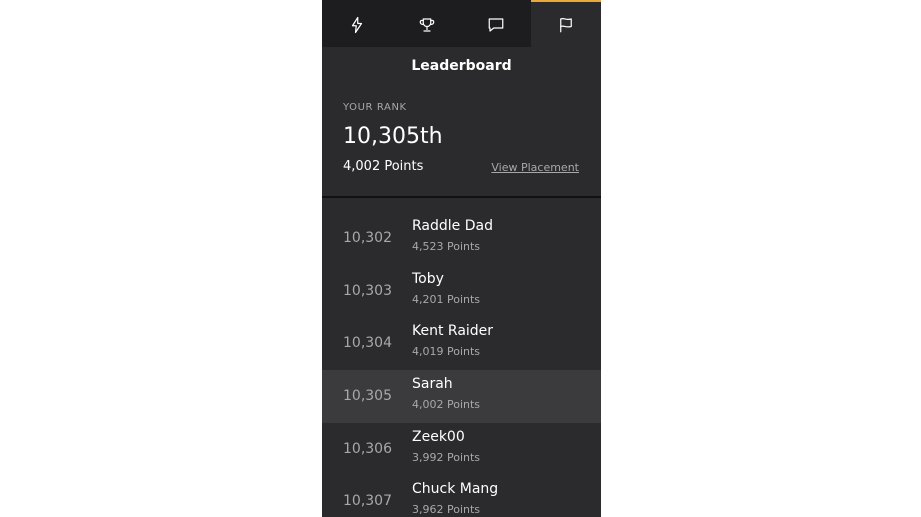 Image resolution: width=921 pixels, height=517 pixels. I want to click on flag-icon, so click(566, 24).